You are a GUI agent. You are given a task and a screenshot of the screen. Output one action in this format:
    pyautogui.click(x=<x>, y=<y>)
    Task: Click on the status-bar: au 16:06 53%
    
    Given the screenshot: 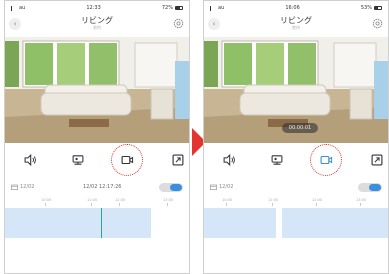 What is the action you would take?
    pyautogui.click(x=296, y=8)
    